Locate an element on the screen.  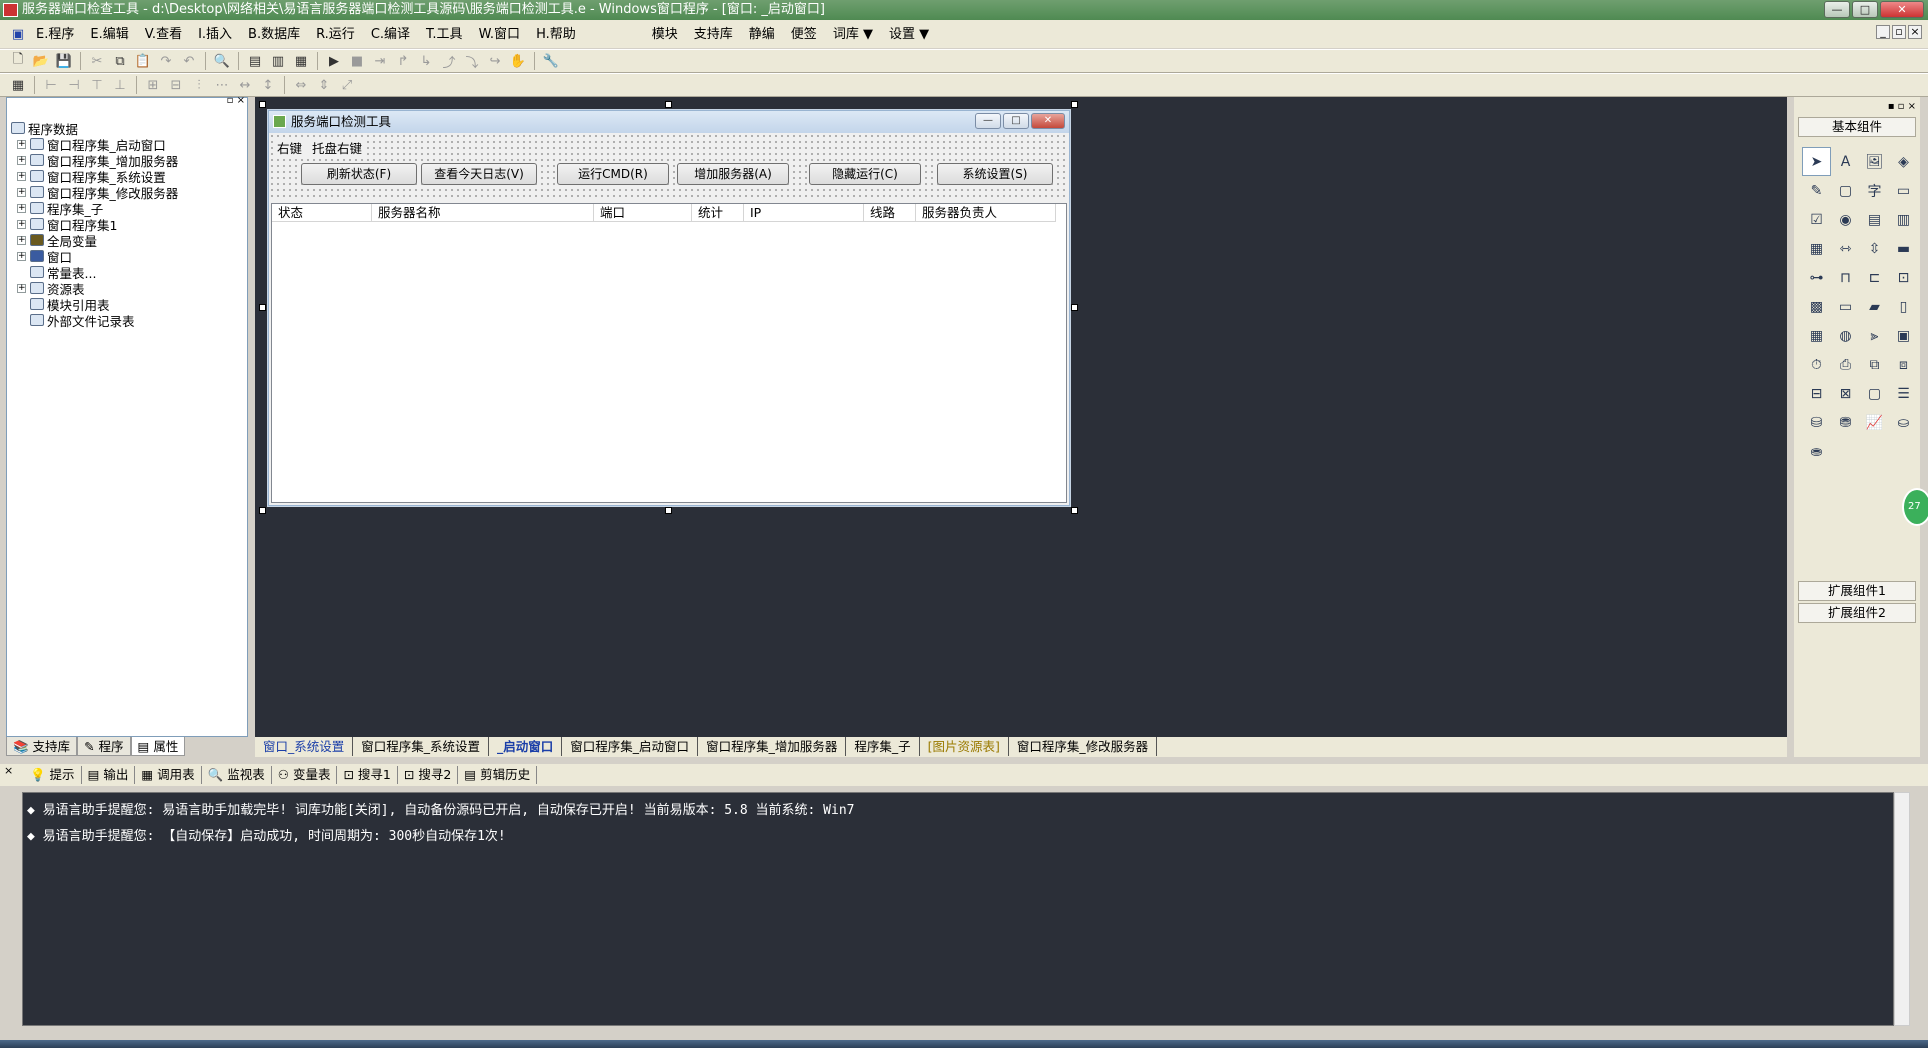
column-header-line: 线路 is located at coordinates (890, 213).